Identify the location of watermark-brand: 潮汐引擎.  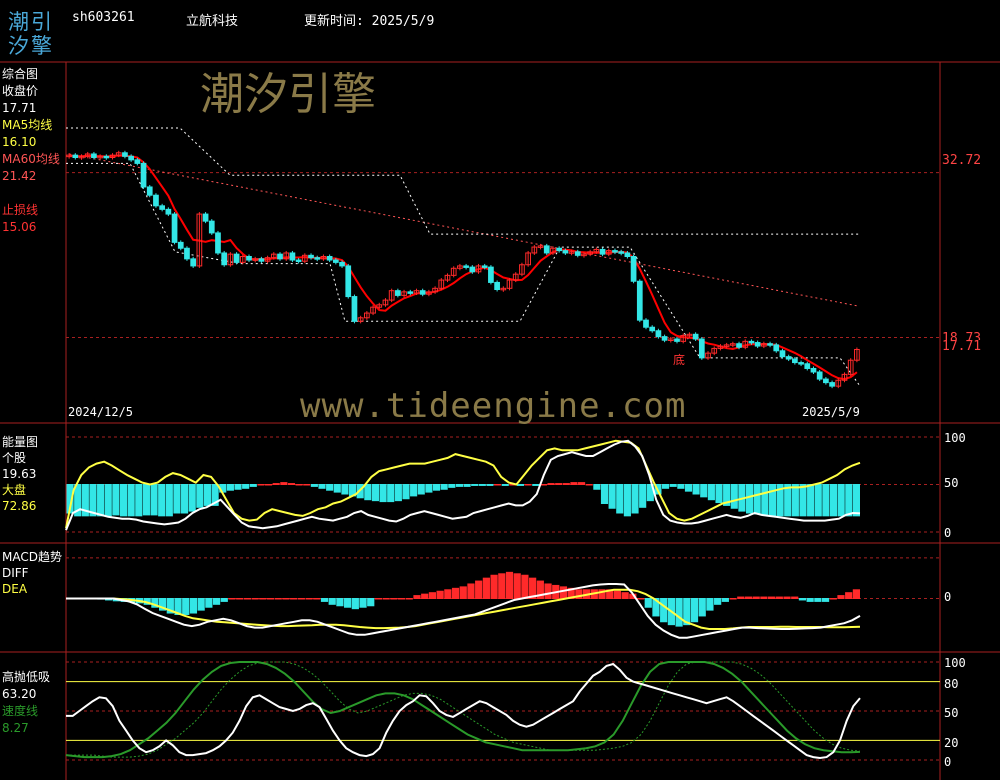
(288, 94).